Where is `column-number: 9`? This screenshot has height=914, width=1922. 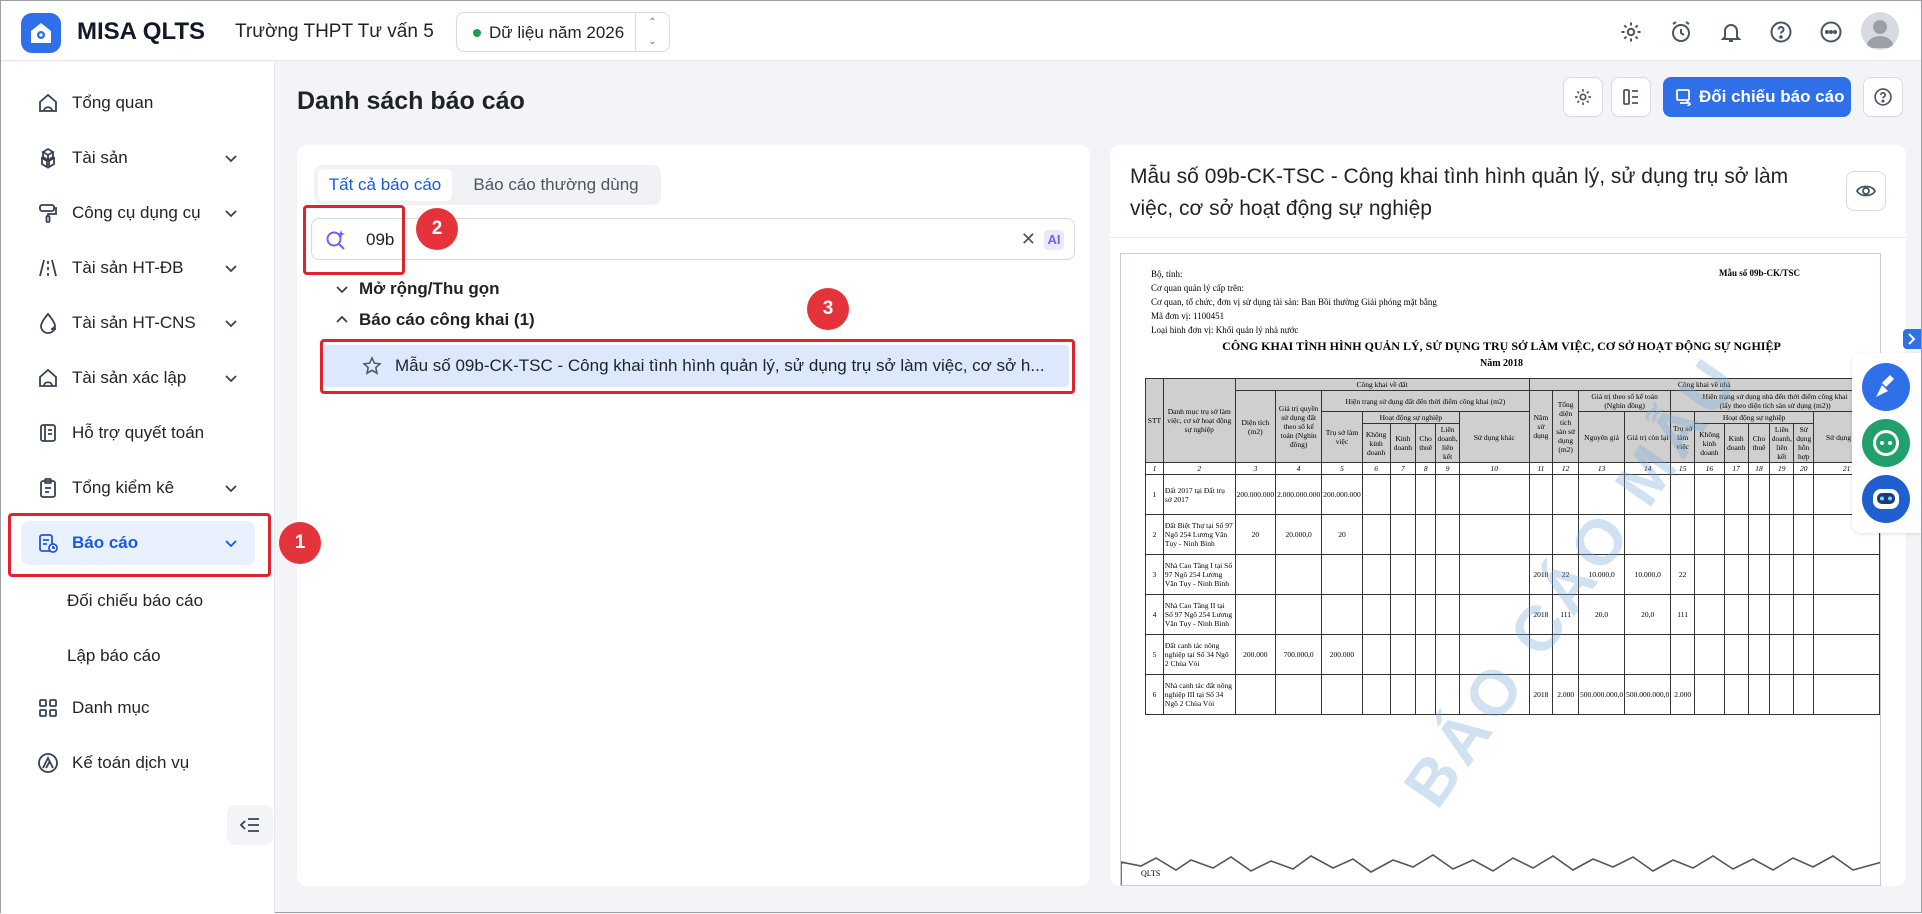 column-number: 9 is located at coordinates (1448, 468).